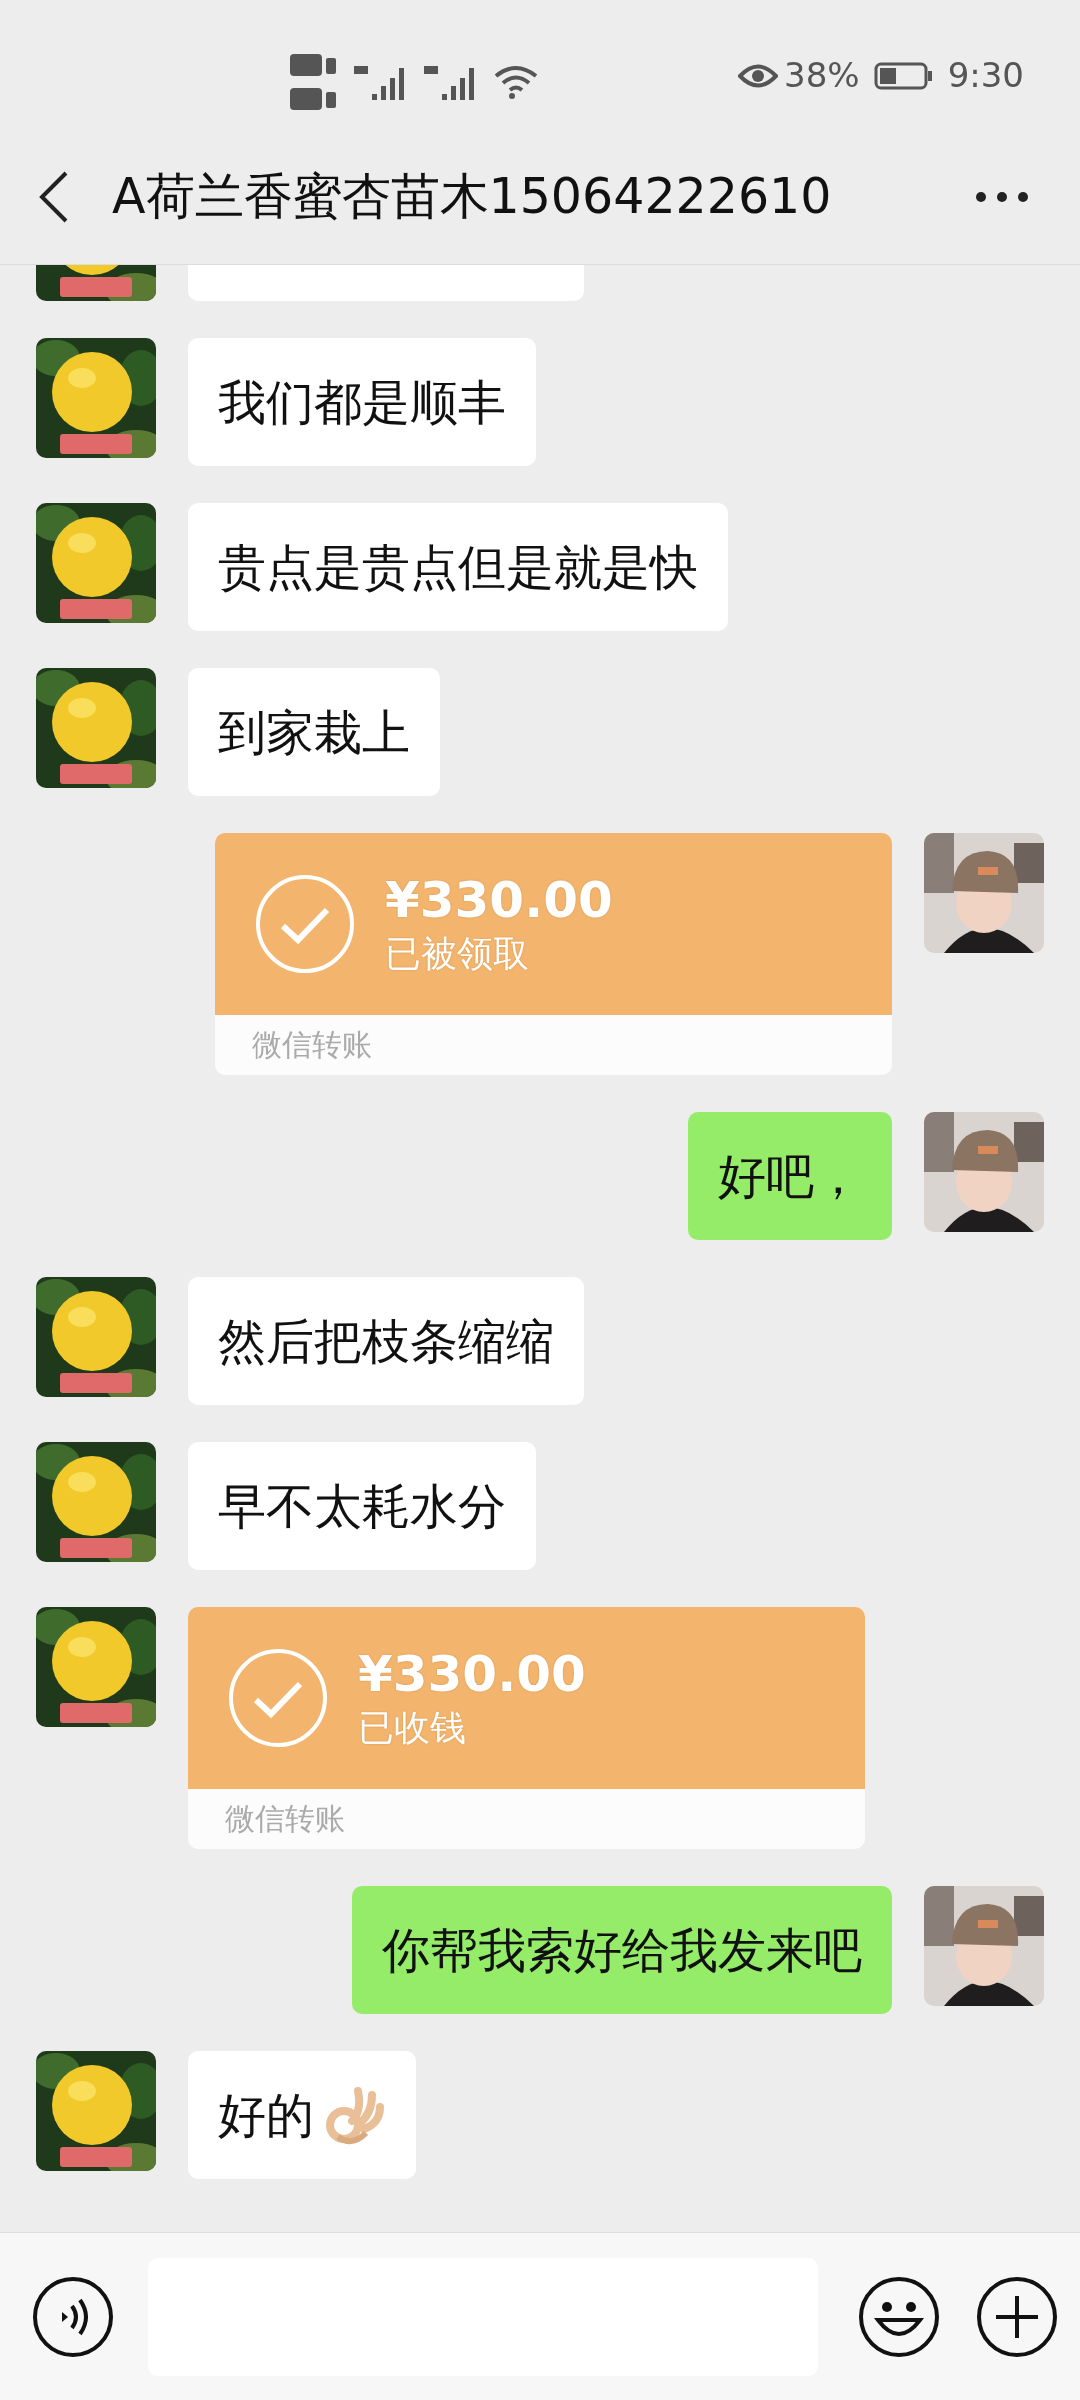 The image size is (1080, 2400). I want to click on chat-title: A荷兰香蜜杏苗木15064222610, so click(472, 197).